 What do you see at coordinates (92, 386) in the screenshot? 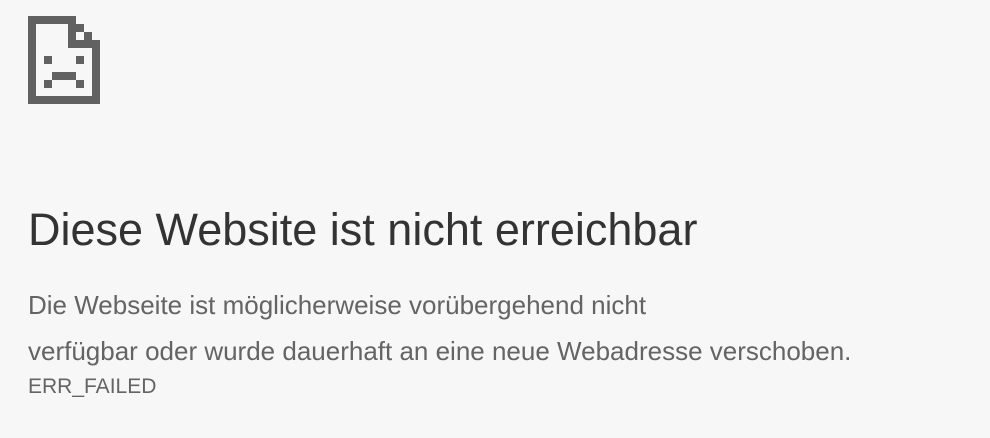
I see `error-code: ERR_FAILED` at bounding box center [92, 386].